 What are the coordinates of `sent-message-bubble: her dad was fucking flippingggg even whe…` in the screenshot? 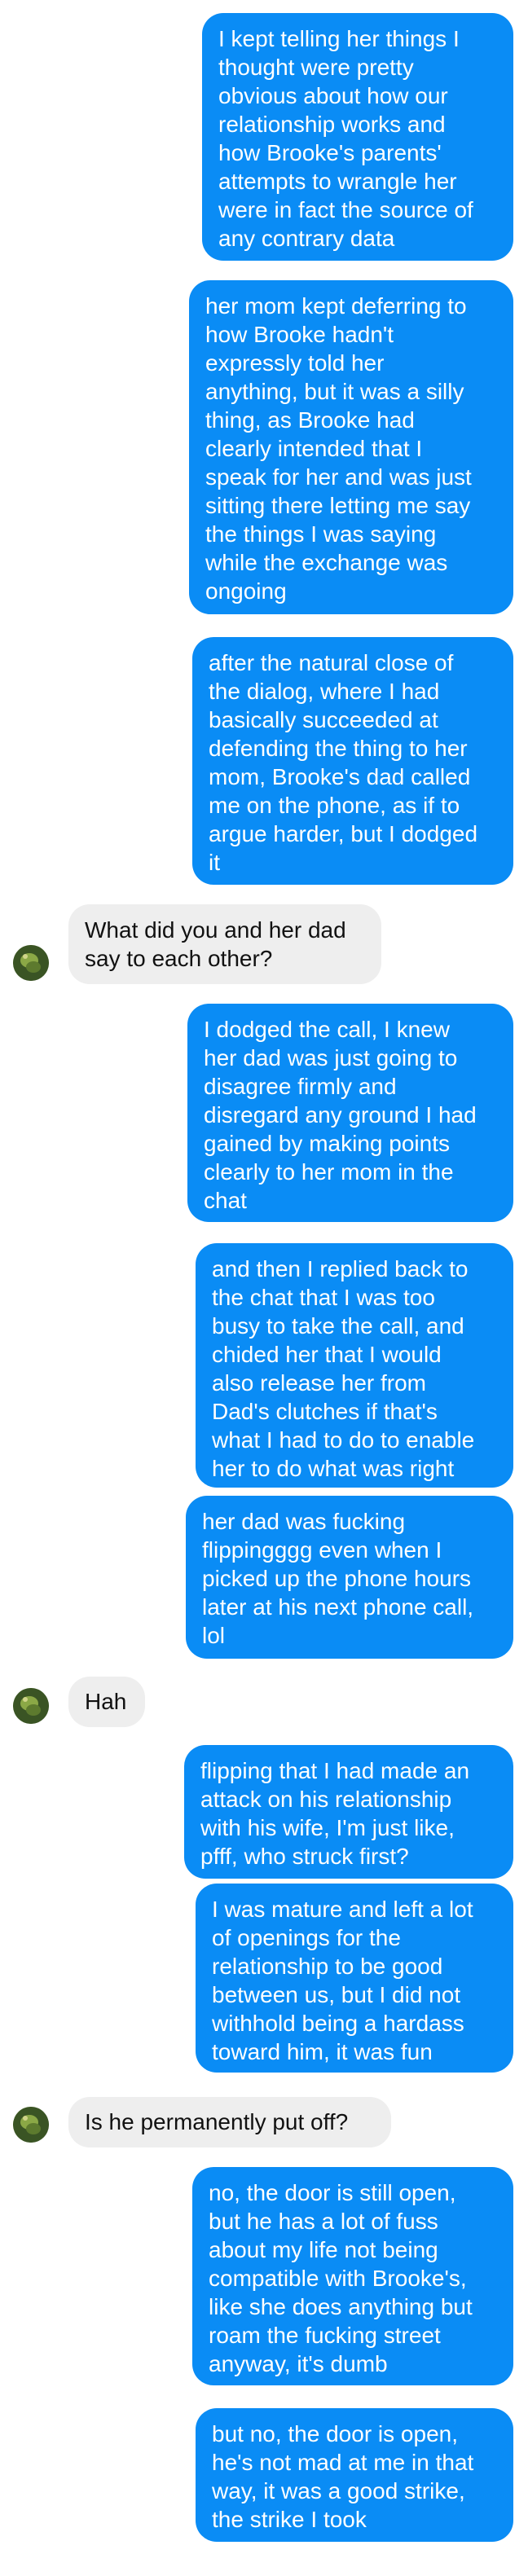 It's located at (349, 1577).